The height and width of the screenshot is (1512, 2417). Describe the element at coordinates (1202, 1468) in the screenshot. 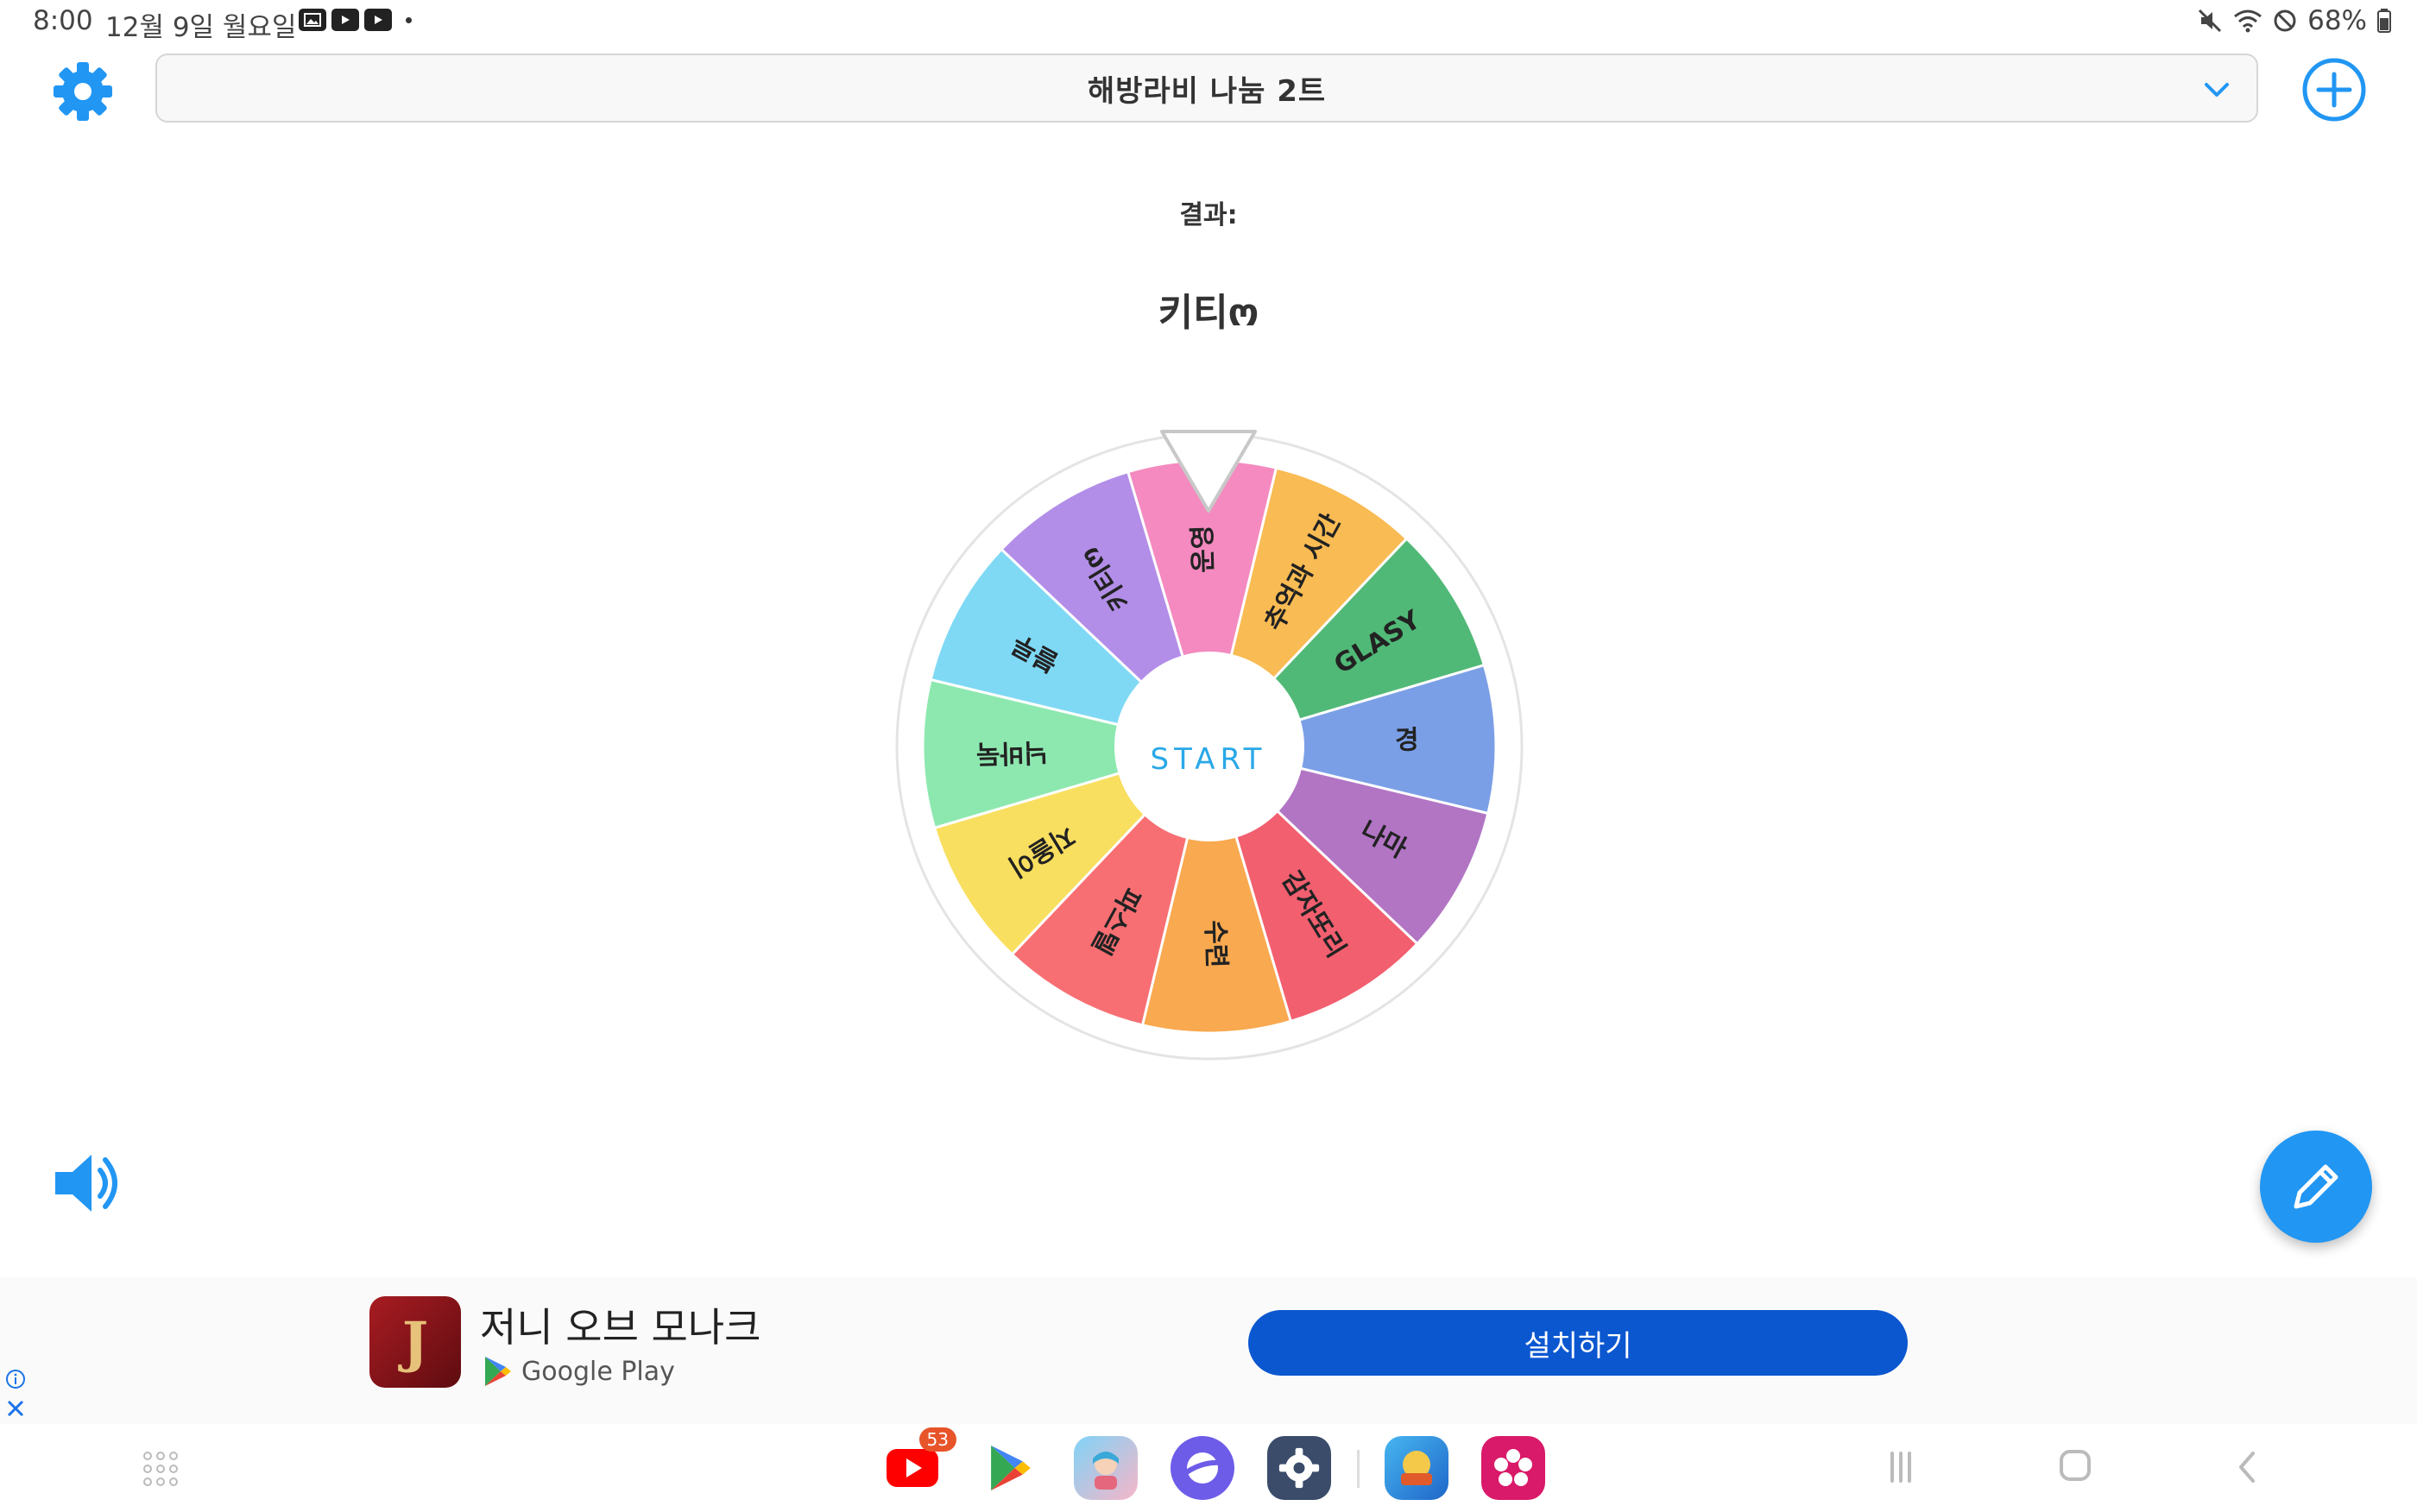

I see `samsung-internet-app-icon` at that location.